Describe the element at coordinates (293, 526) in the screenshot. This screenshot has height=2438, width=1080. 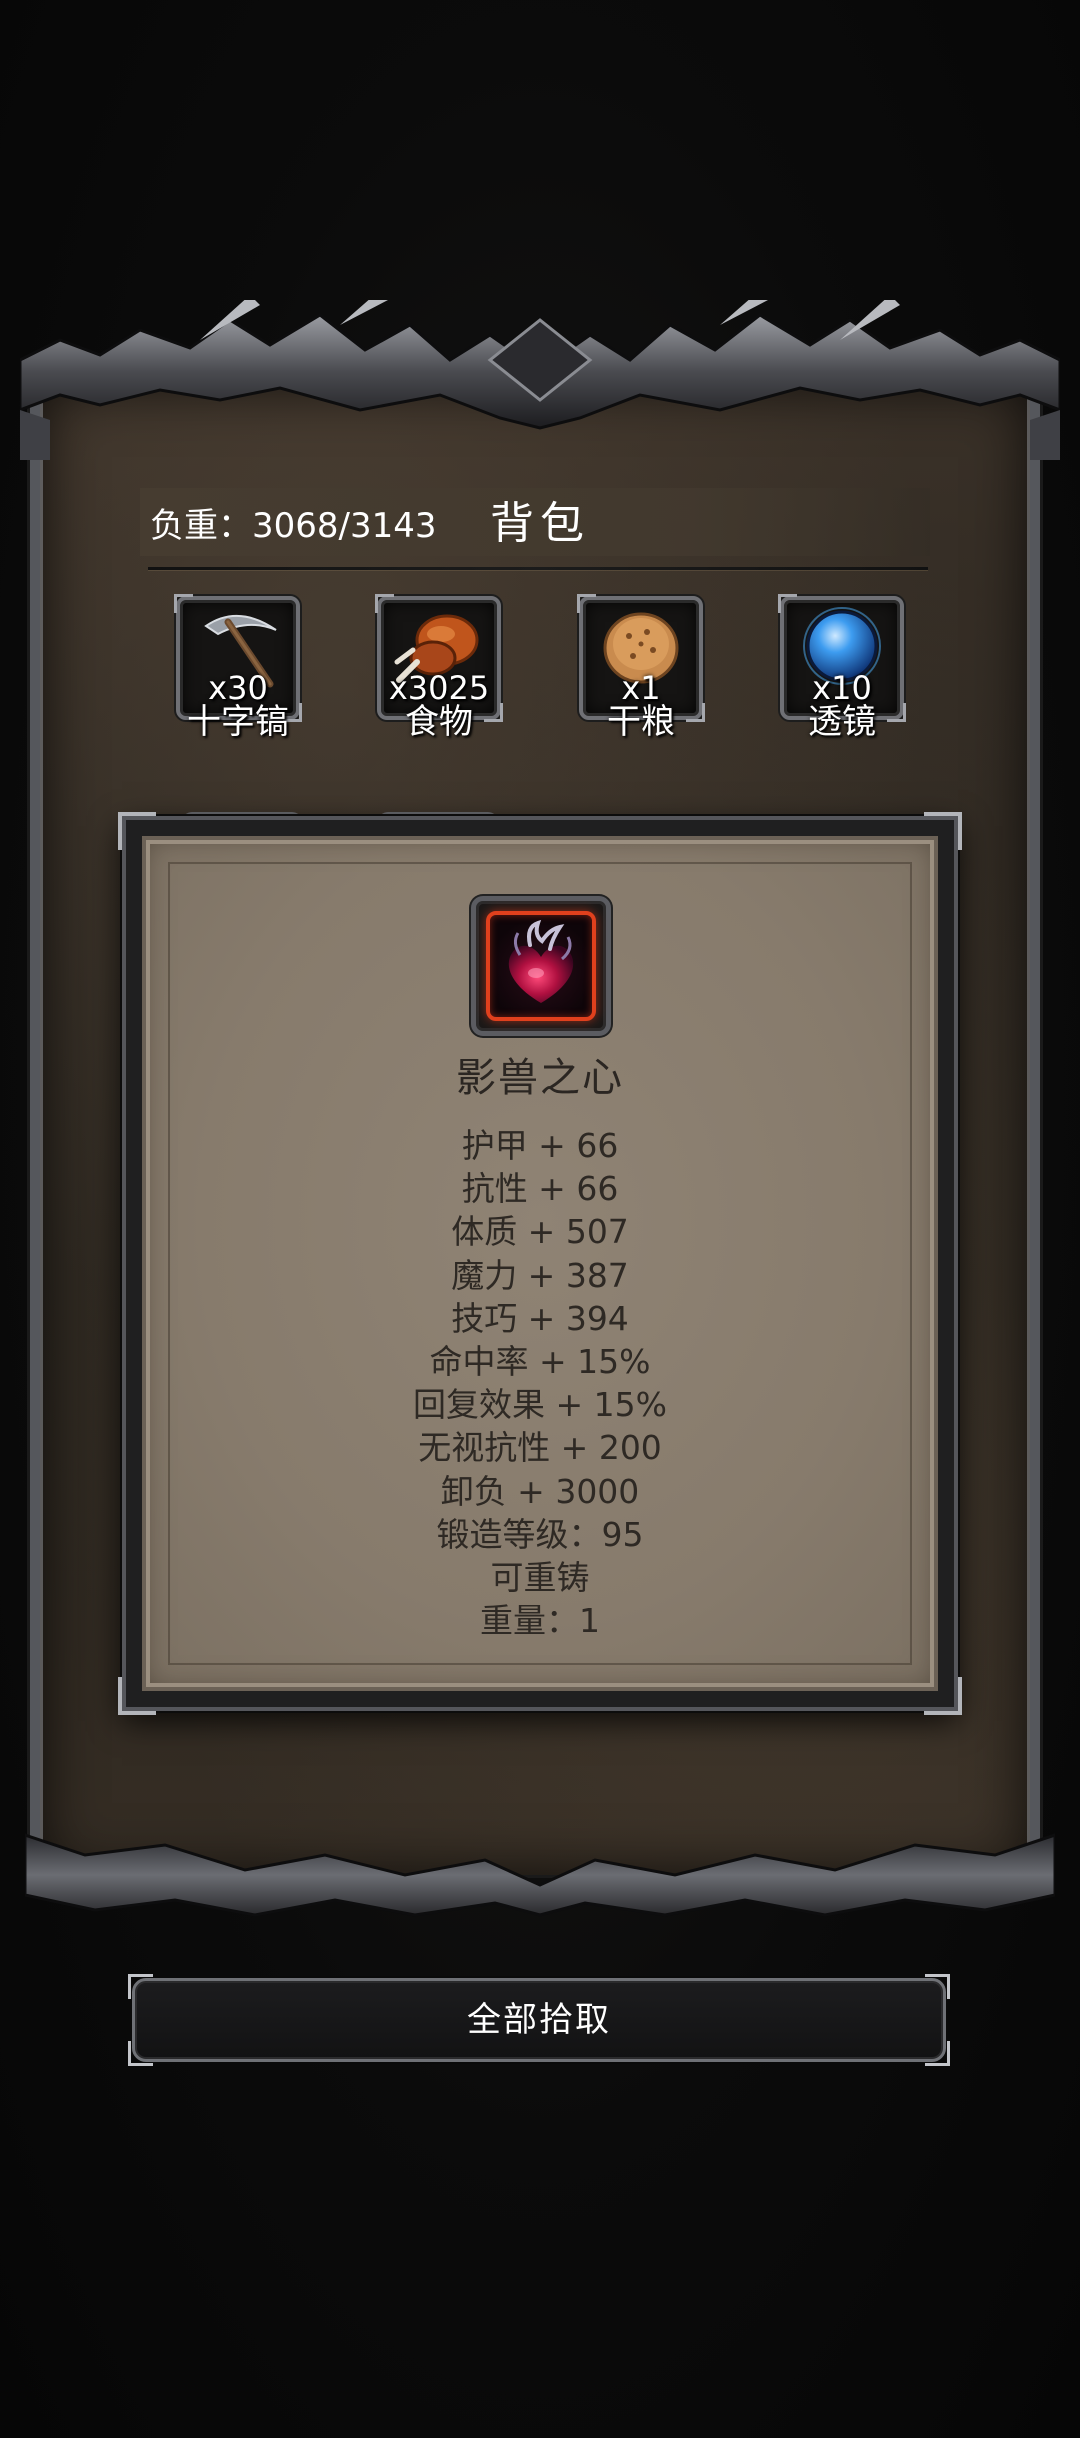
I see `carry-weight-label: 负重：3068/3143` at that location.